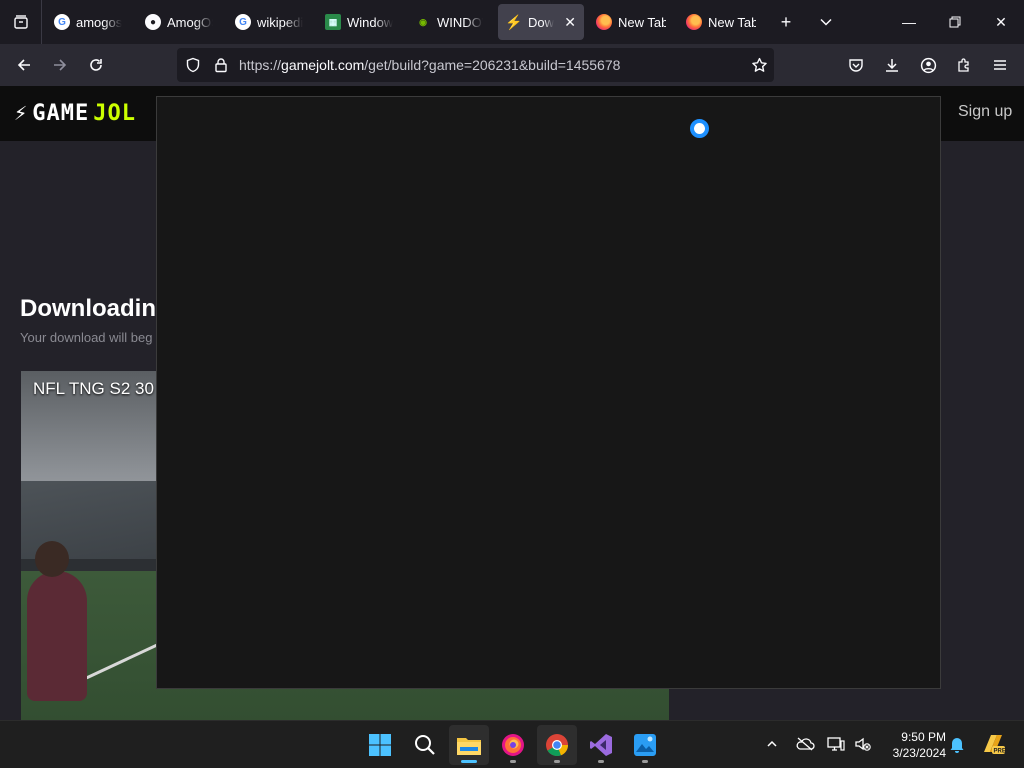  I want to click on network-tray-button, so click(836, 744).